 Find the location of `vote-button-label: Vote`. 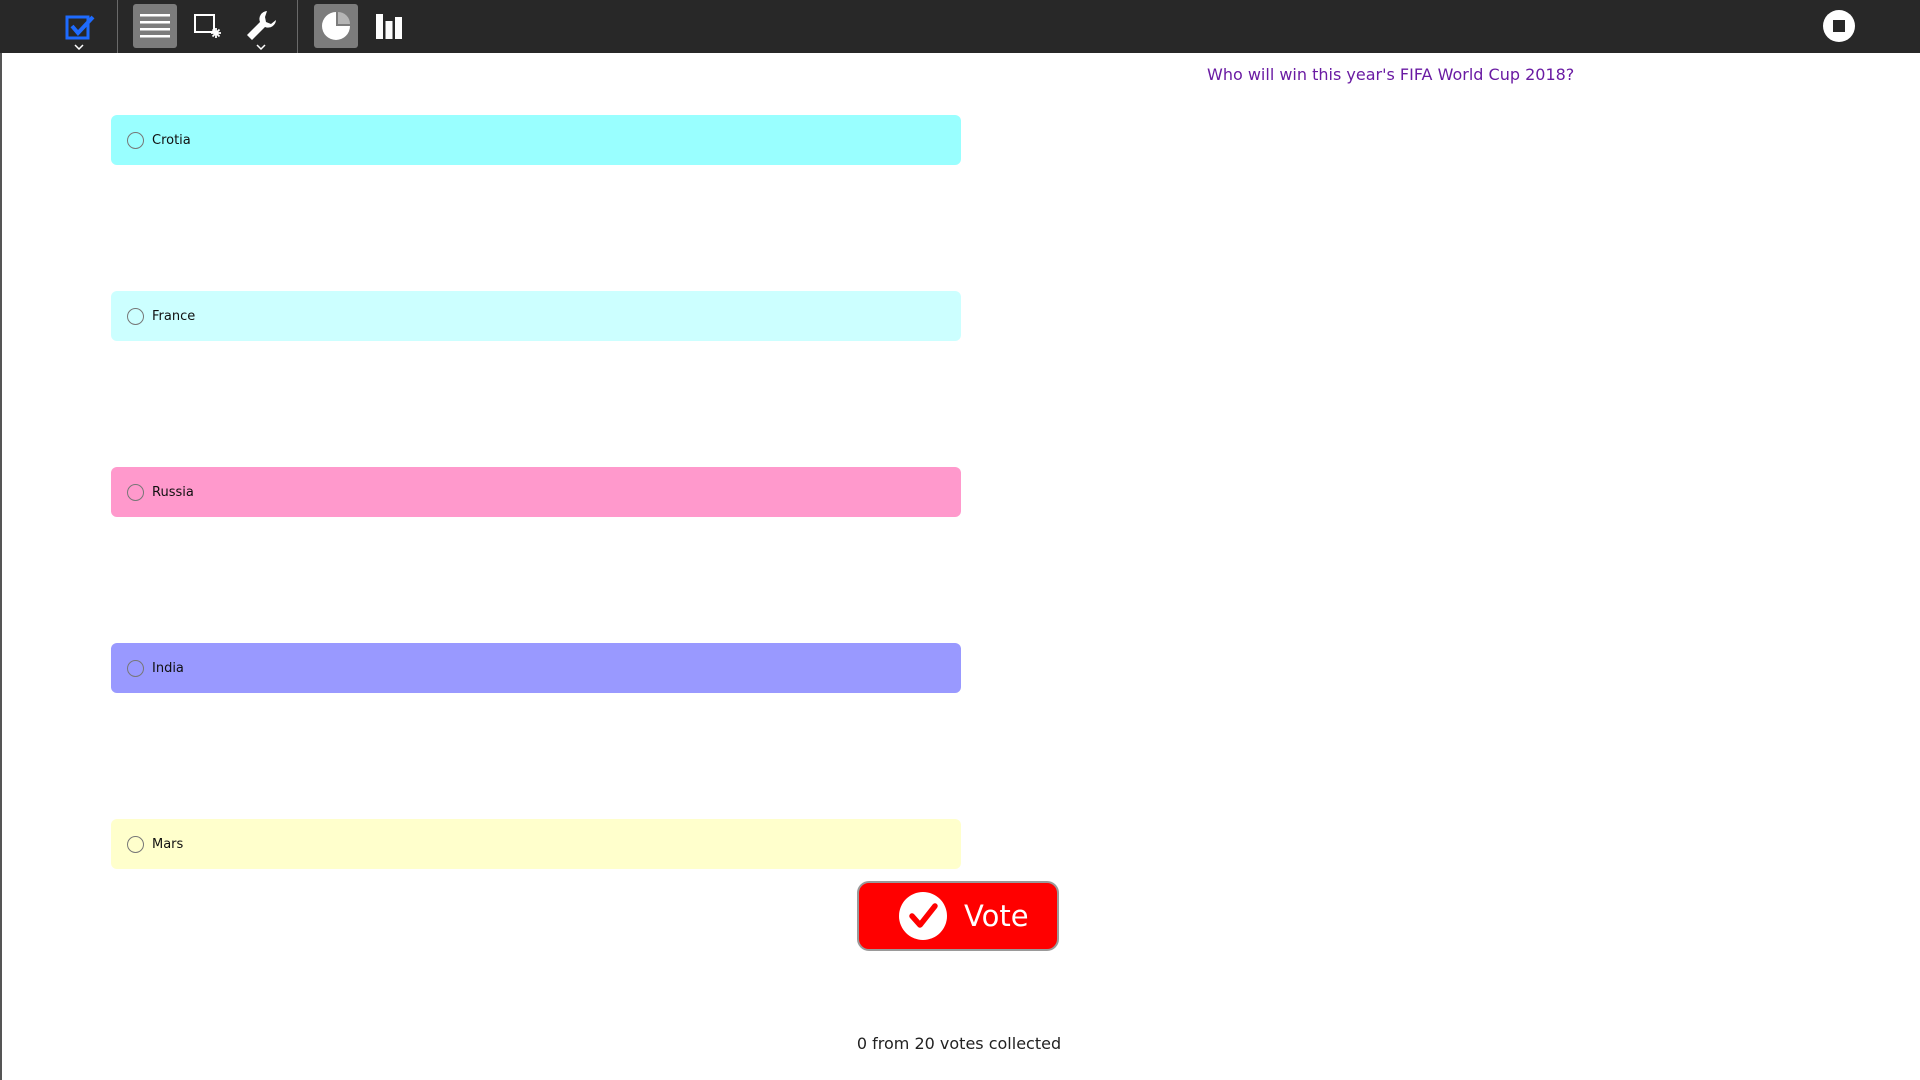

vote-button-label: Vote is located at coordinates (996, 916).